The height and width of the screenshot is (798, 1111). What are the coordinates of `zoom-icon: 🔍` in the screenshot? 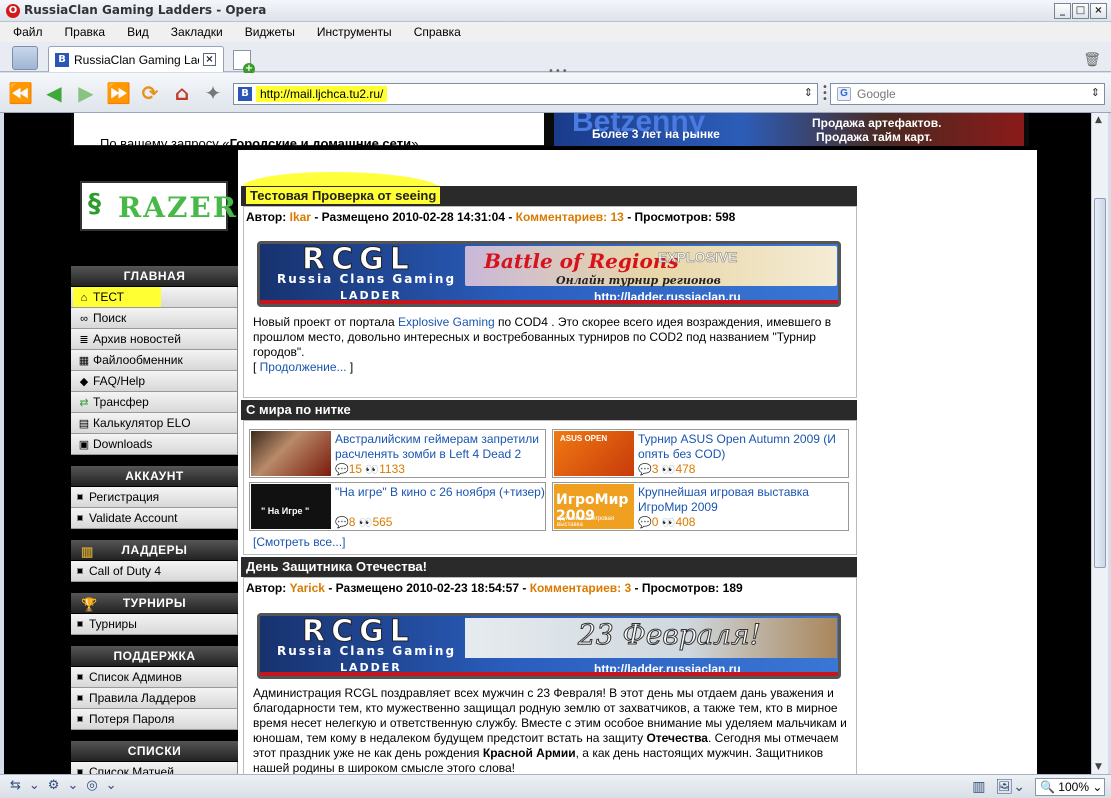 It's located at (1047, 787).